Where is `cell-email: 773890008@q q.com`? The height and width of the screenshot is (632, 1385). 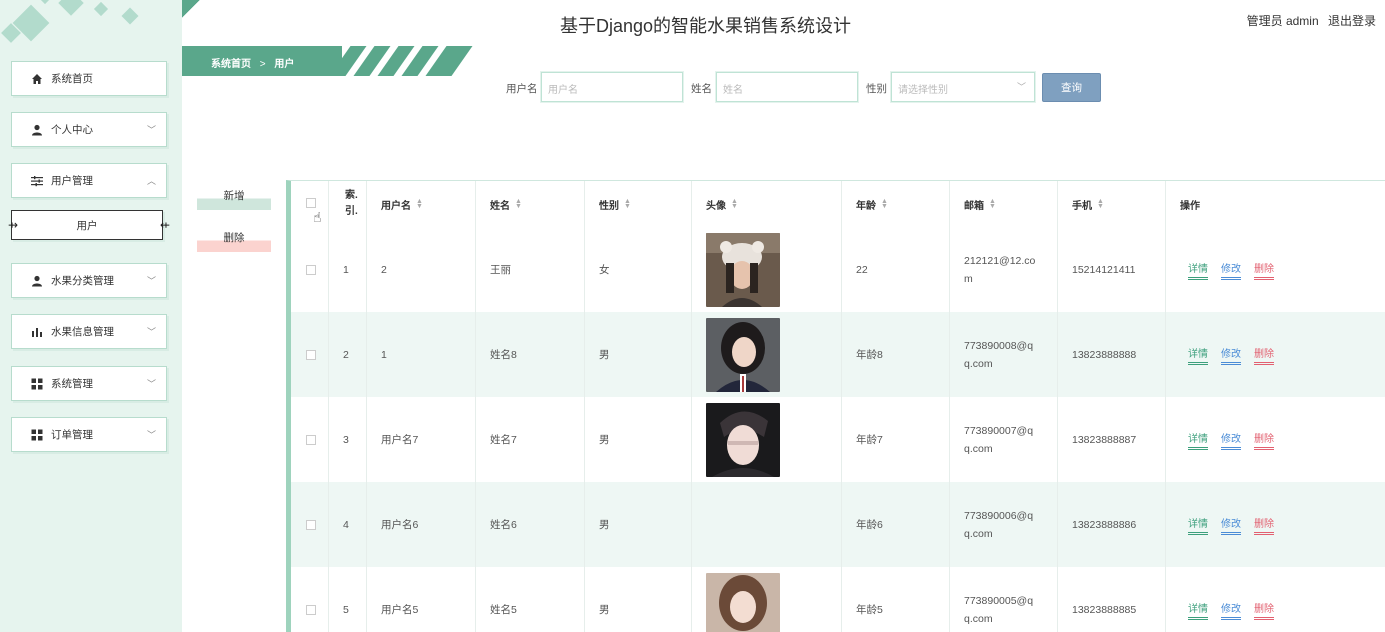 cell-email: 773890008@q q.com is located at coordinates (1004, 354).